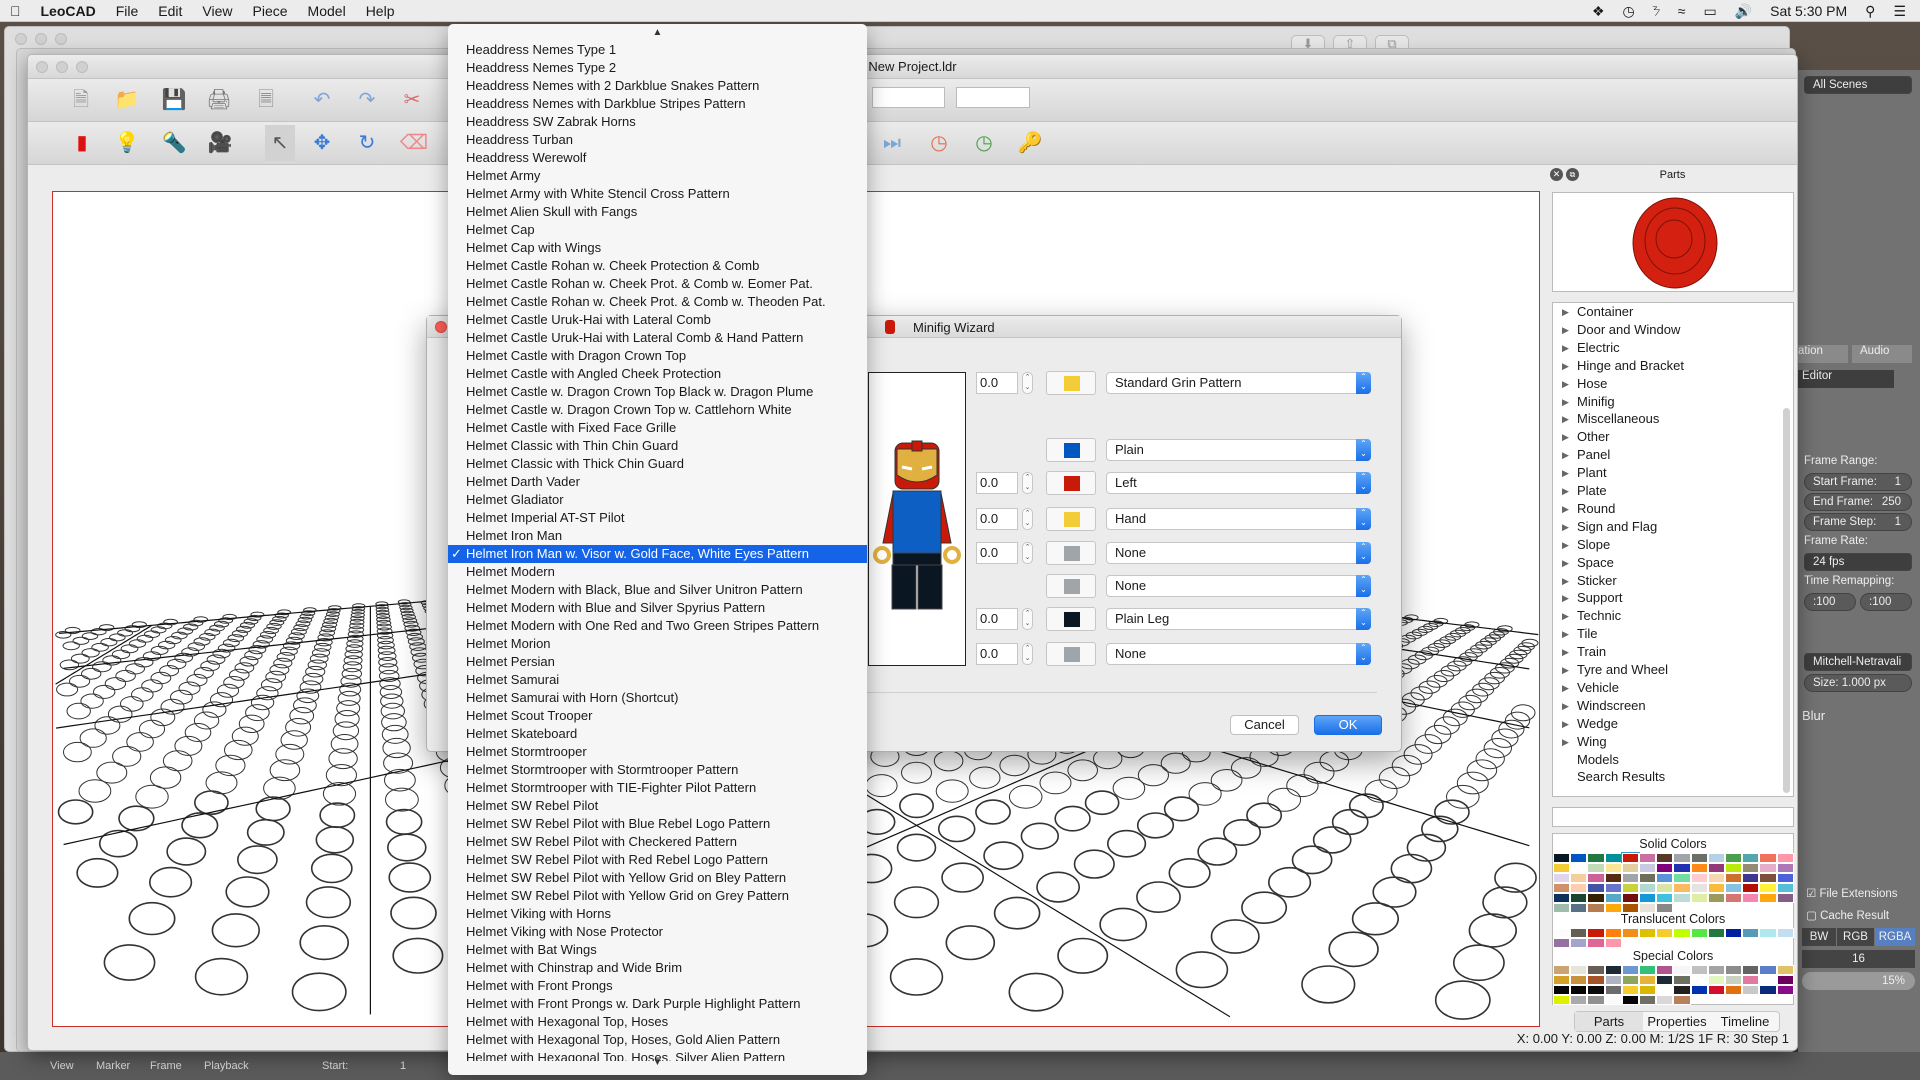  Describe the element at coordinates (1667, 724) in the screenshot. I see `category-item: ▶ Wedge` at that location.